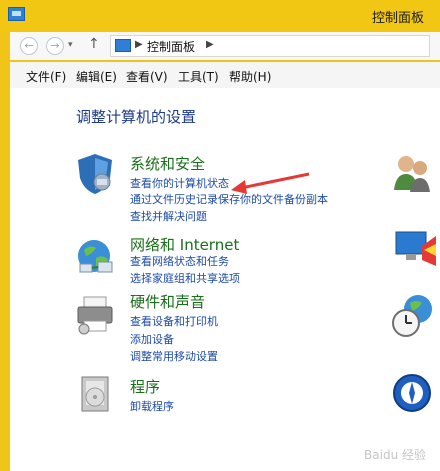  What do you see at coordinates (220, 16) in the screenshot?
I see `title-bar: 控制面板` at bounding box center [220, 16].